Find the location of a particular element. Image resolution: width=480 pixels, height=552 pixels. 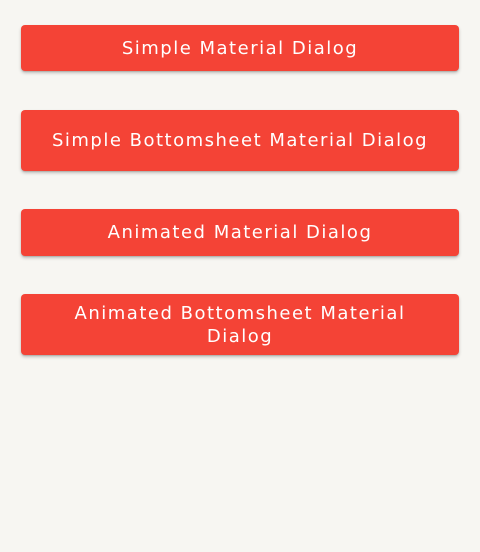

animated-bottomsheet-material-dialog-label: Animated Bottomsheet Material Dialog is located at coordinates (240, 324).